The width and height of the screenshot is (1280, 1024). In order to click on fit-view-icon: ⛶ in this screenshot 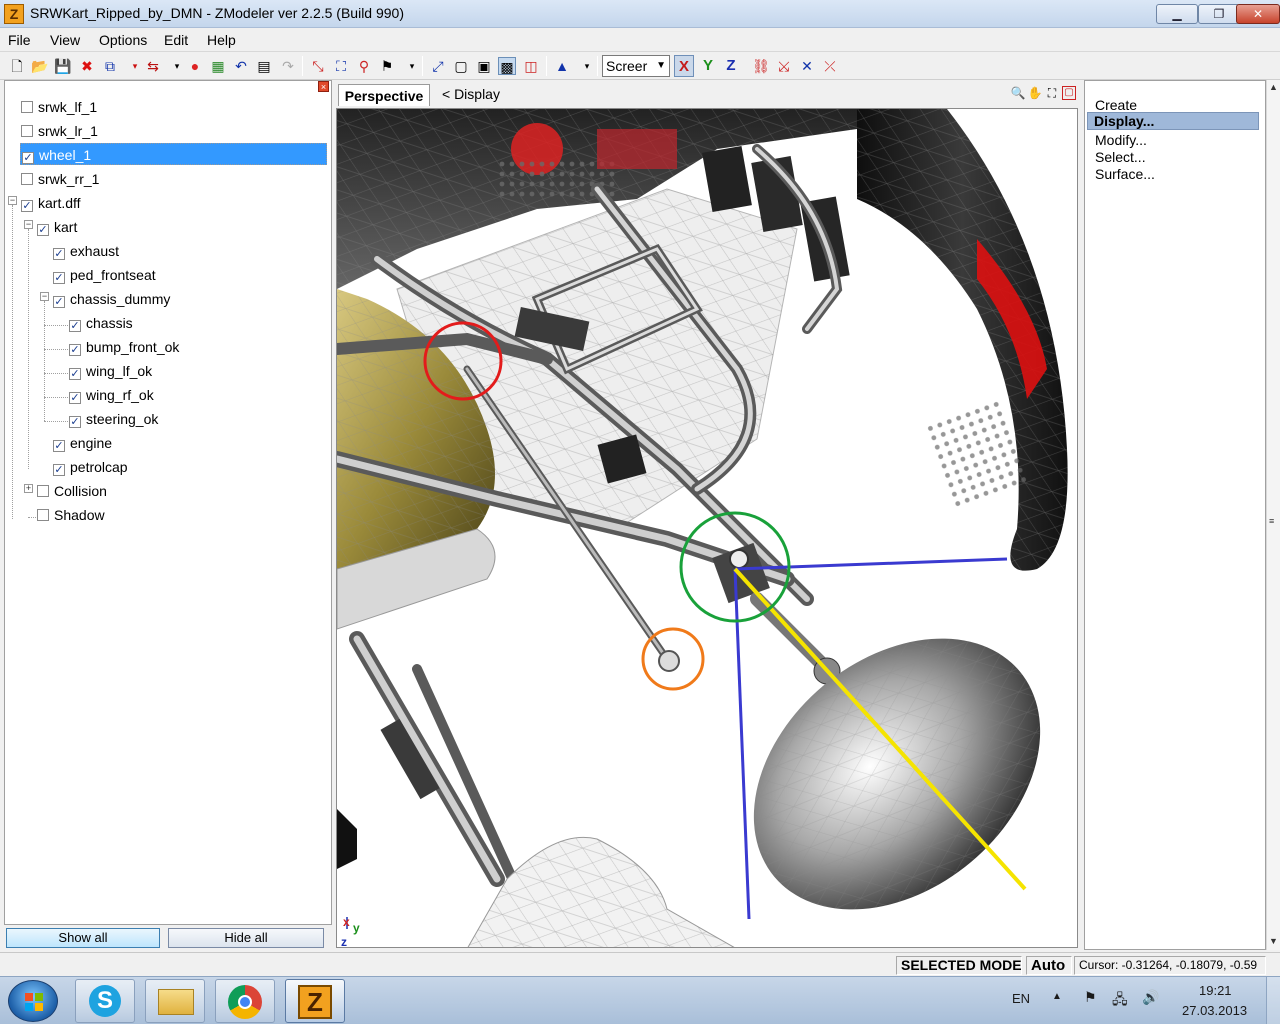, I will do `click(1052, 93)`.